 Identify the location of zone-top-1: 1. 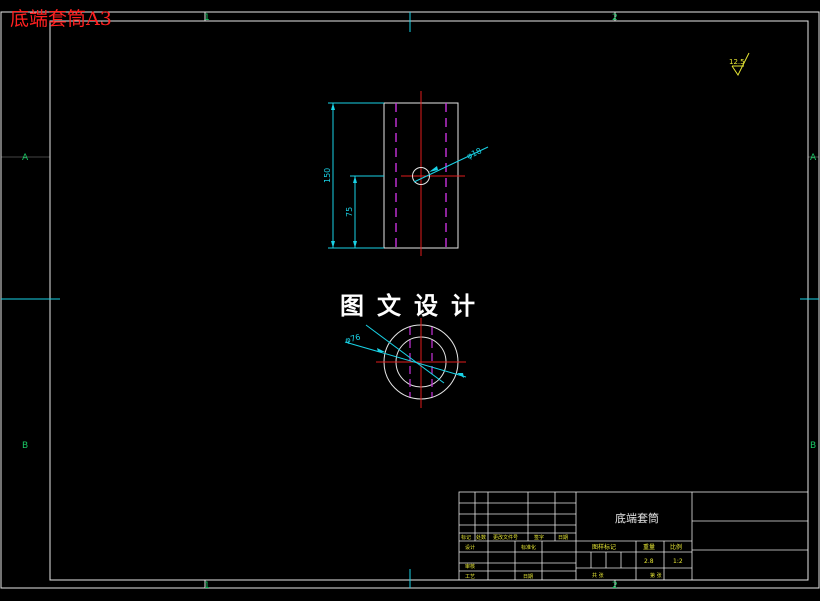
(207, 18).